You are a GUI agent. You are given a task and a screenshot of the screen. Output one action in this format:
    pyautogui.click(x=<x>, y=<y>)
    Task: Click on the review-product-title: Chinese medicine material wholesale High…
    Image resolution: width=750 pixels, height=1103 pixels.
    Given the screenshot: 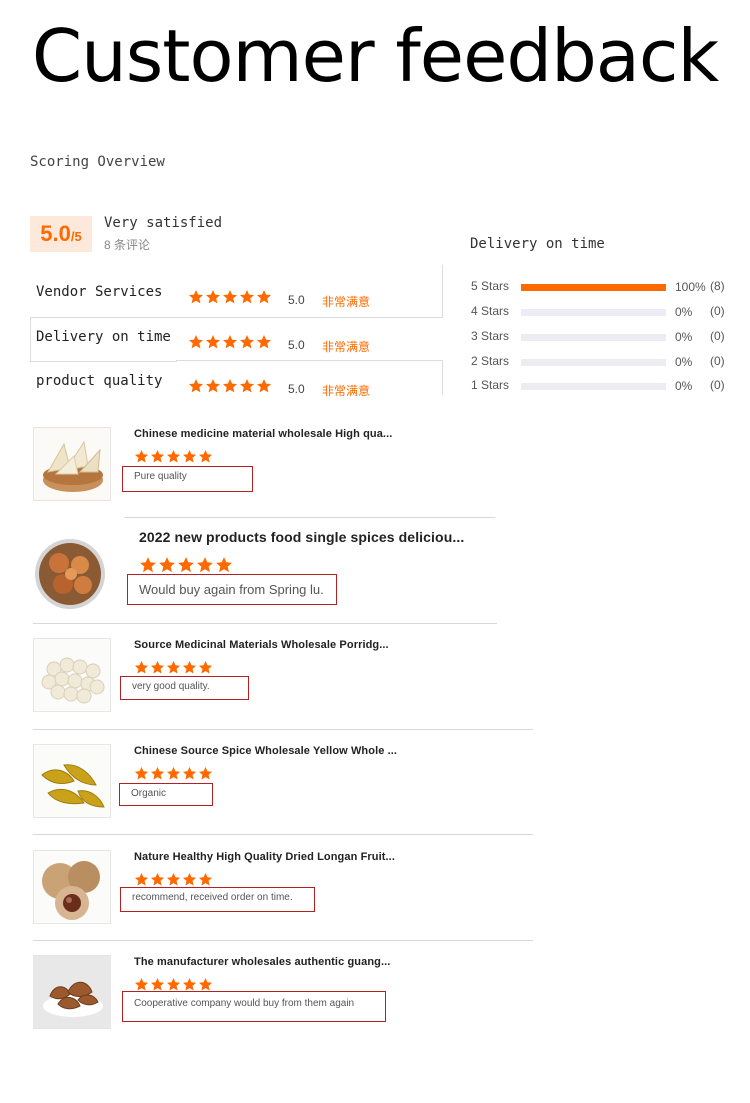 What is the action you would take?
    pyautogui.click(x=263, y=434)
    